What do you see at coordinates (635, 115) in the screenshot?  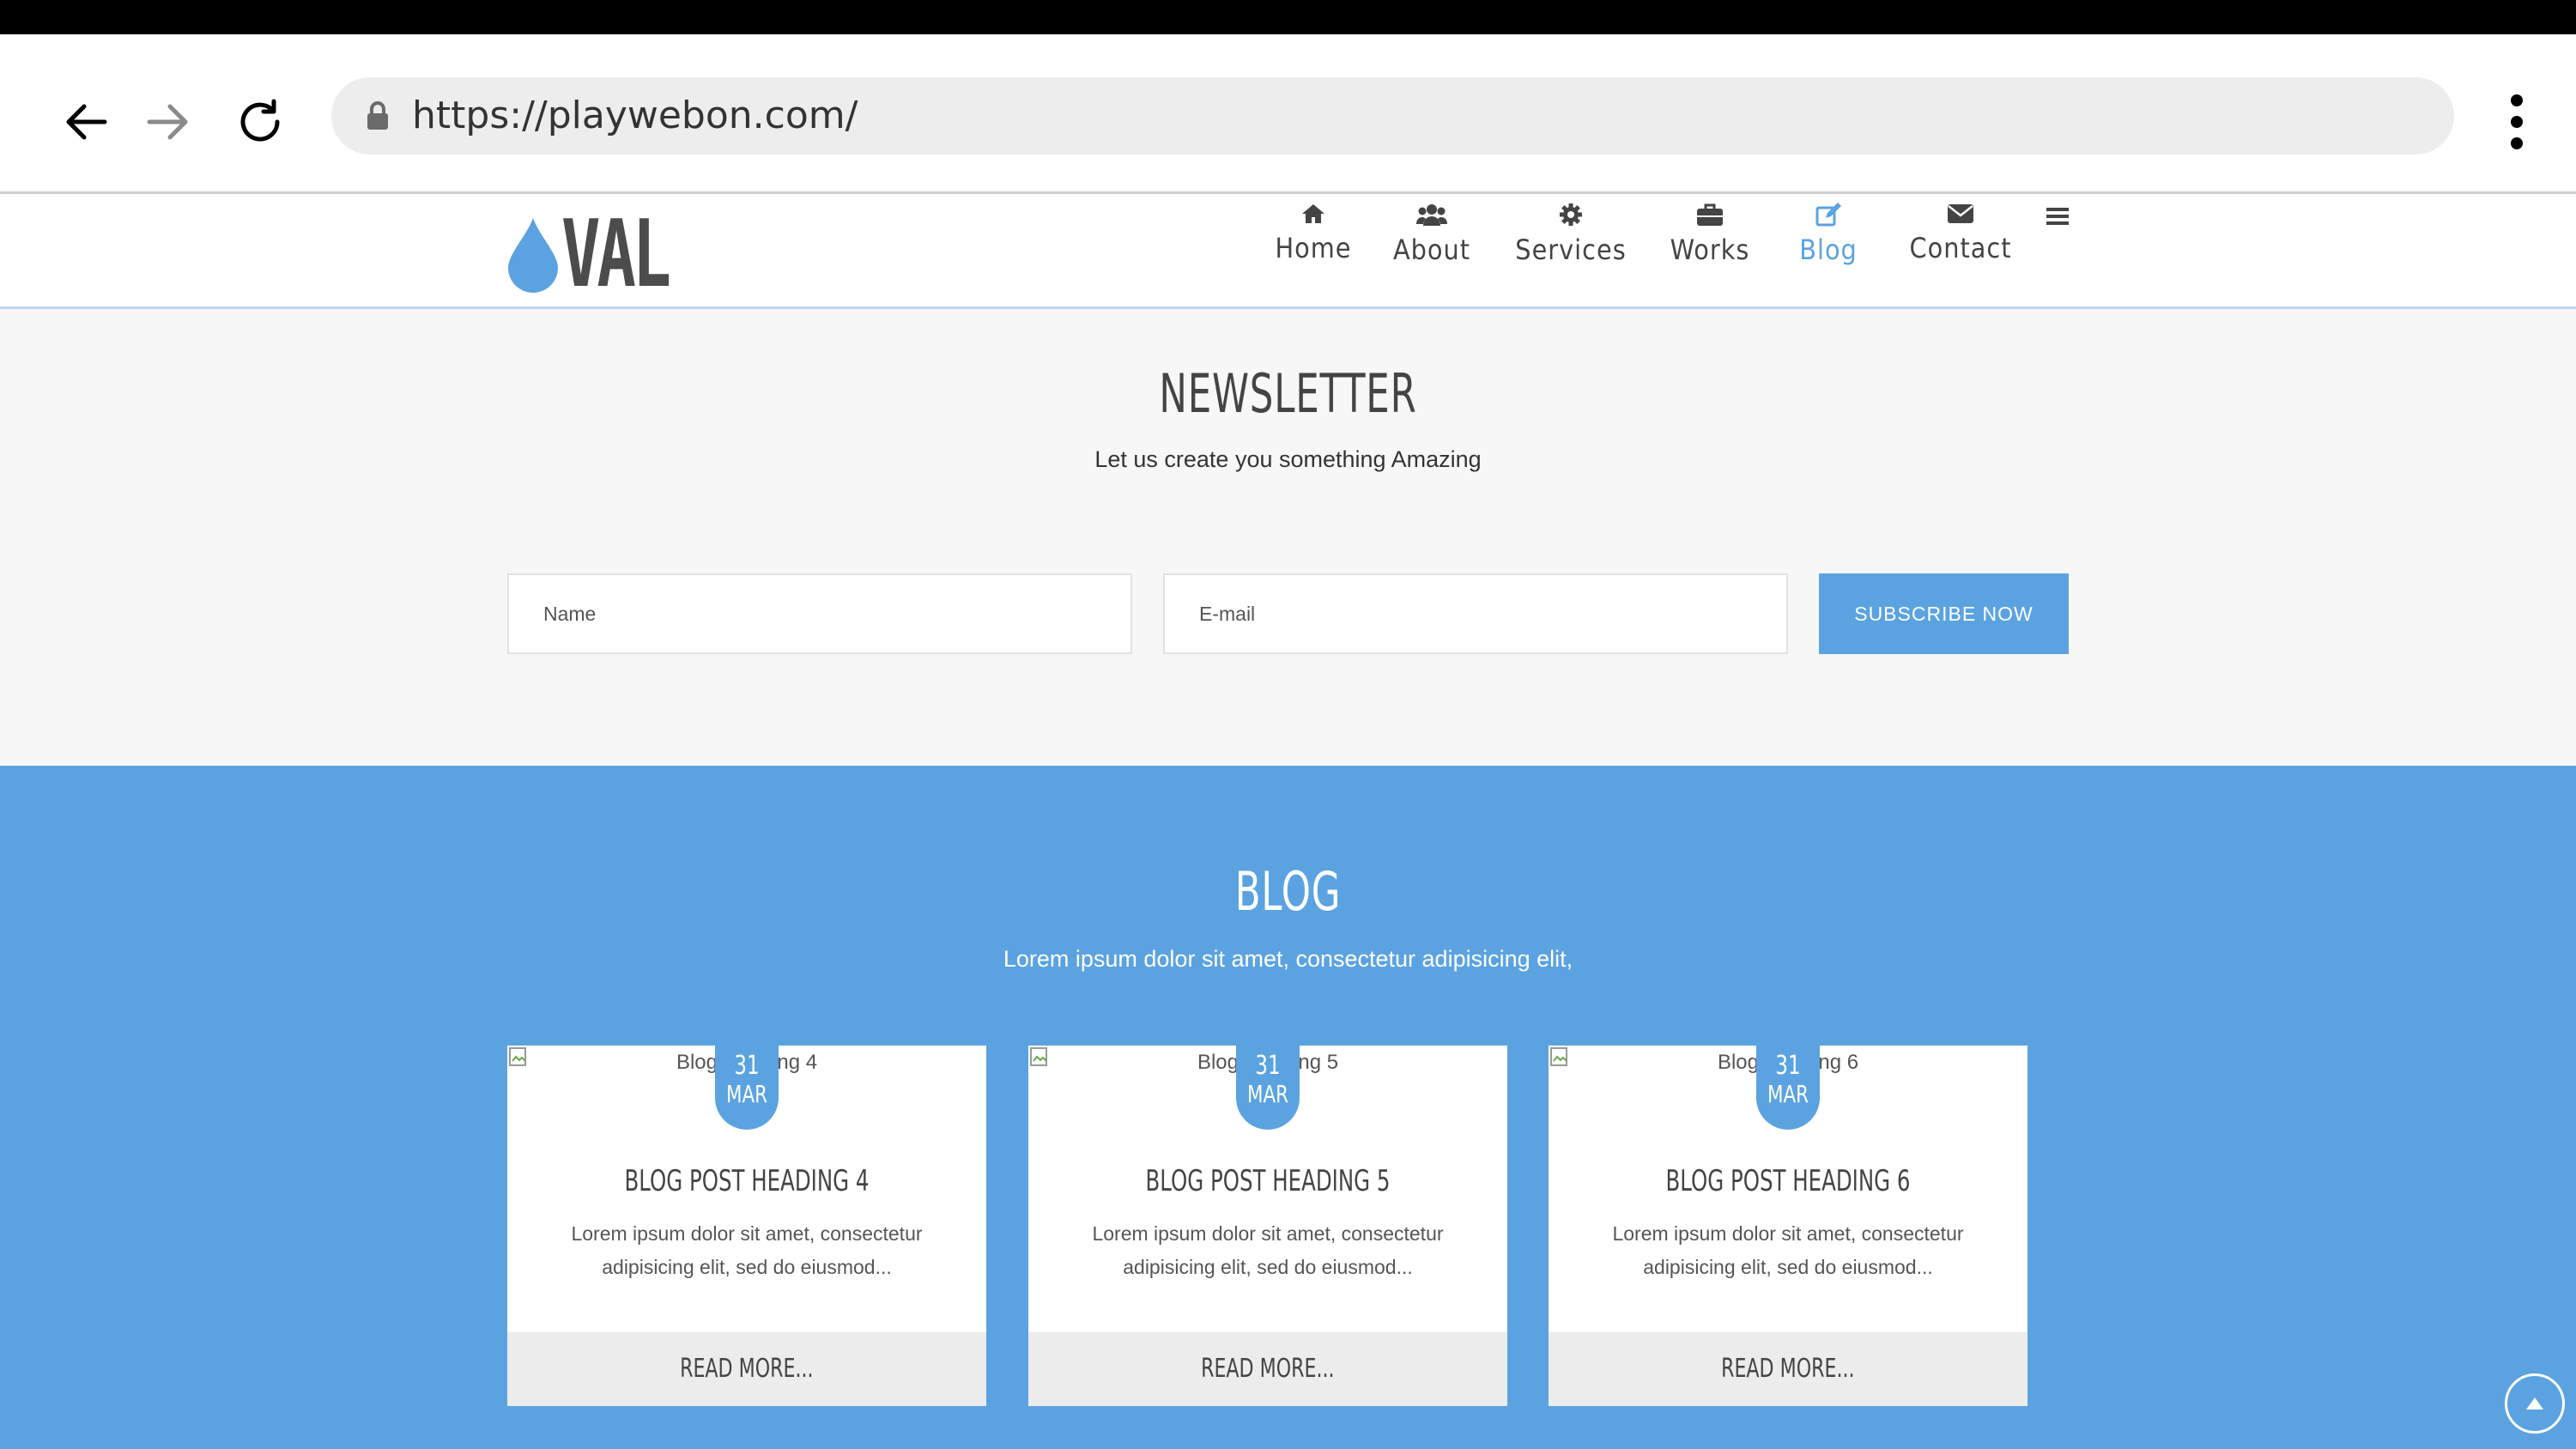 I see `url-text: https://playwebon.com/` at bounding box center [635, 115].